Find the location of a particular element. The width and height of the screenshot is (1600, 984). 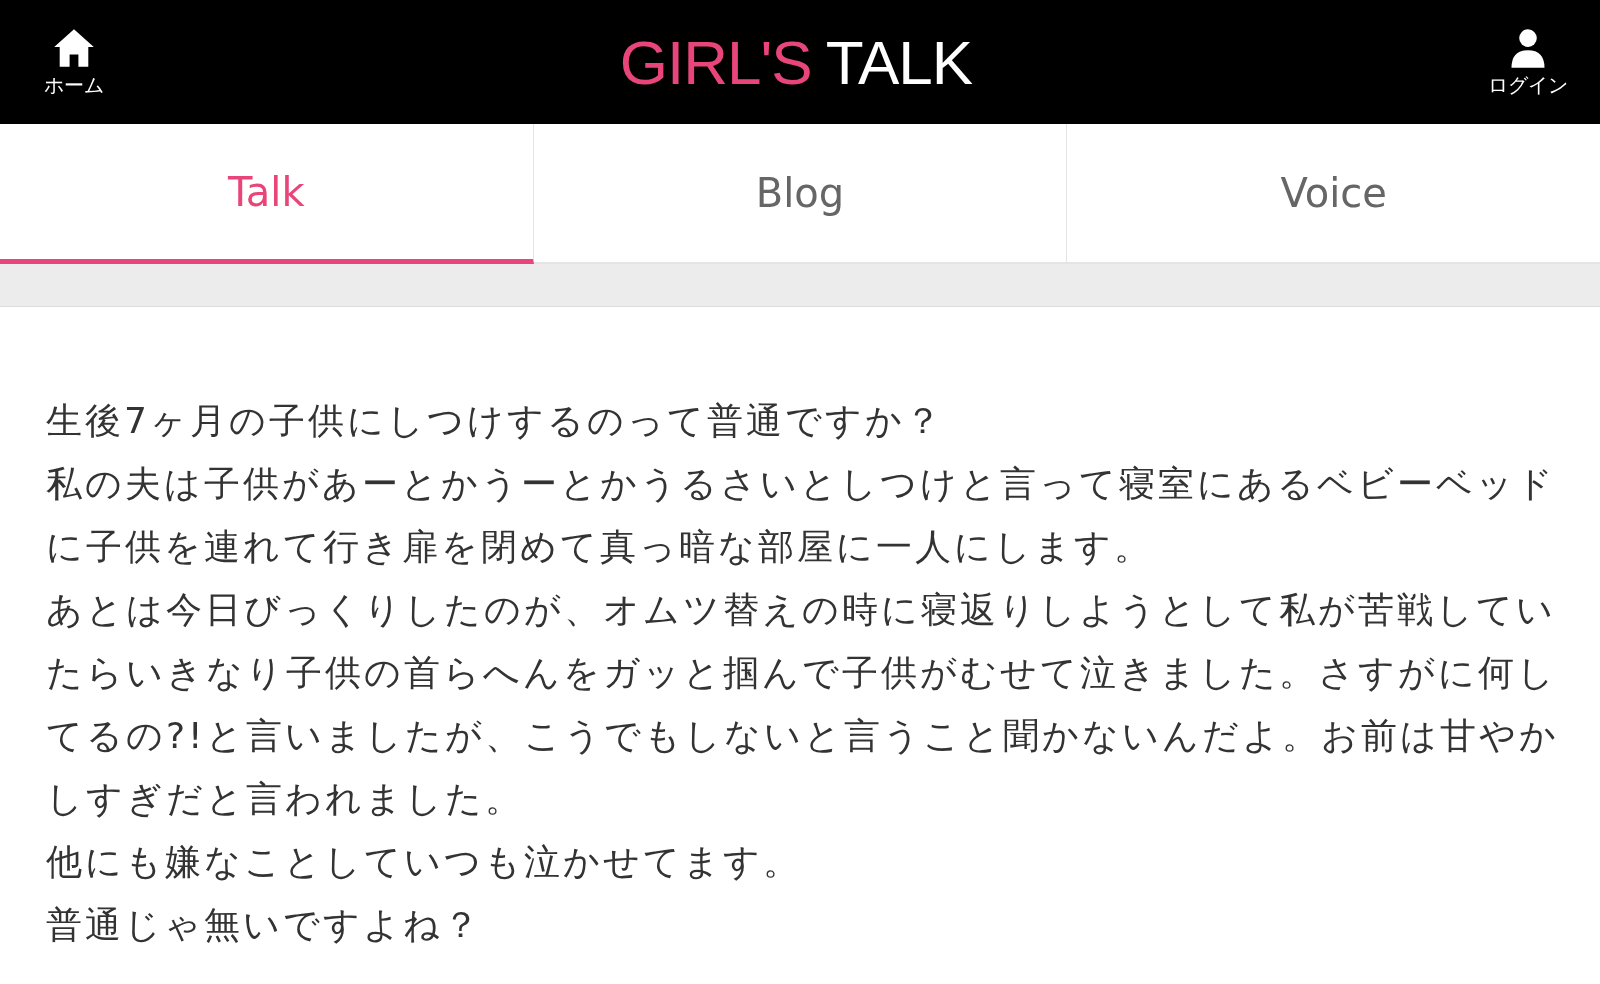

post-text: 他にも嫌なことしていつも泣かせてます。 is located at coordinates (424, 862).